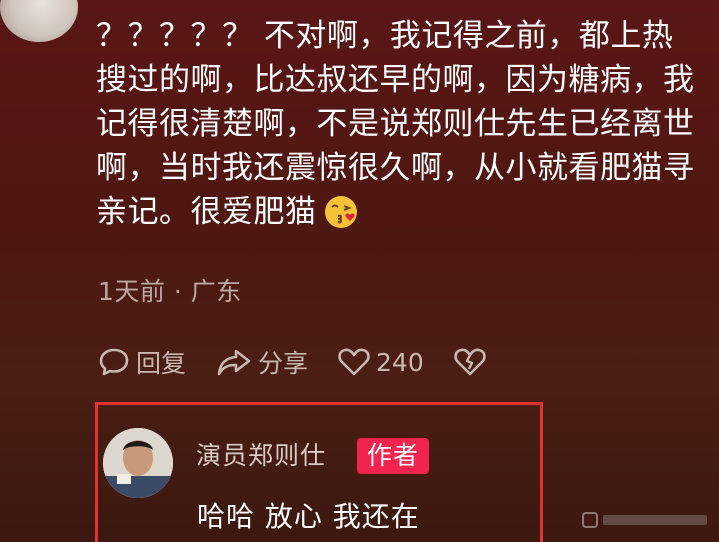 This screenshot has width=719, height=542. I want to click on reply-author-name: 演员郑则仕, so click(261, 454).